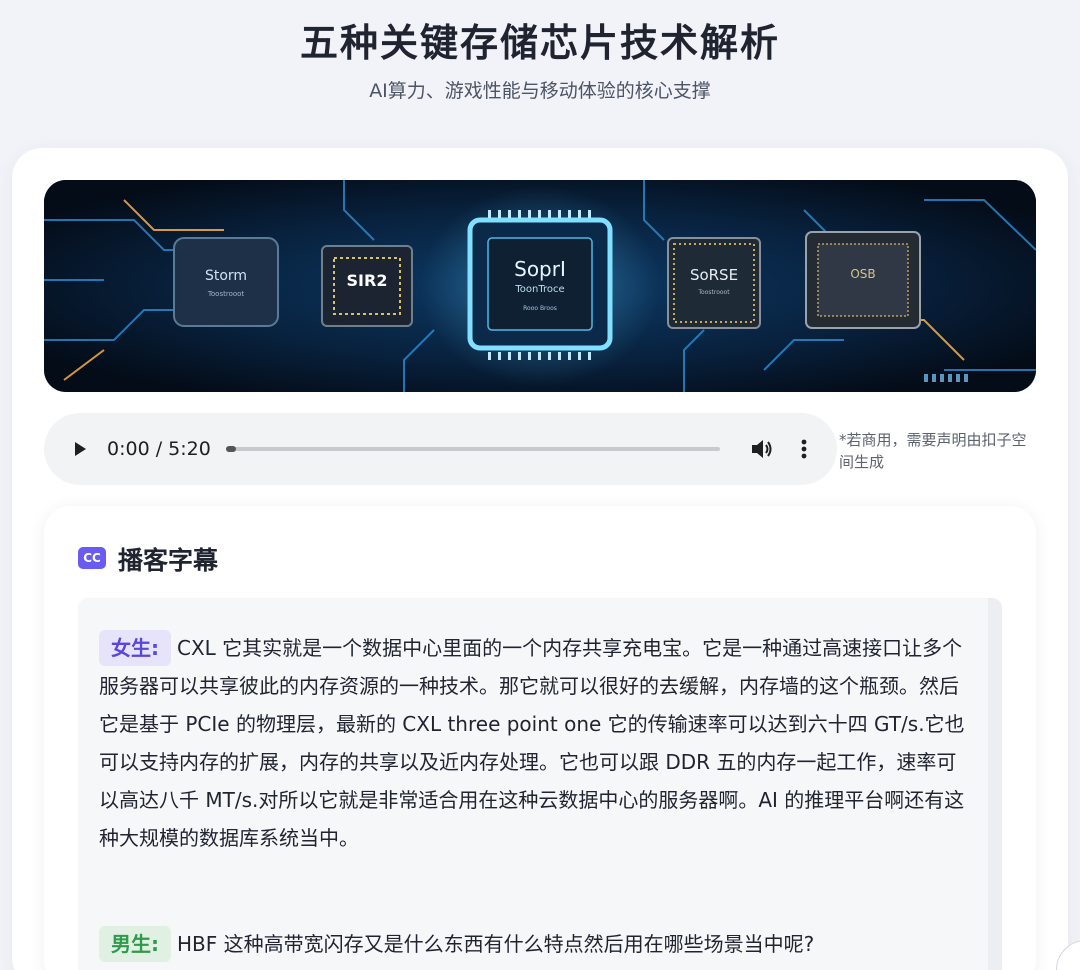 The image size is (1080, 970). What do you see at coordinates (539, 43) in the screenshot?
I see `page-title: 五种关键存储芯片技术解析` at bounding box center [539, 43].